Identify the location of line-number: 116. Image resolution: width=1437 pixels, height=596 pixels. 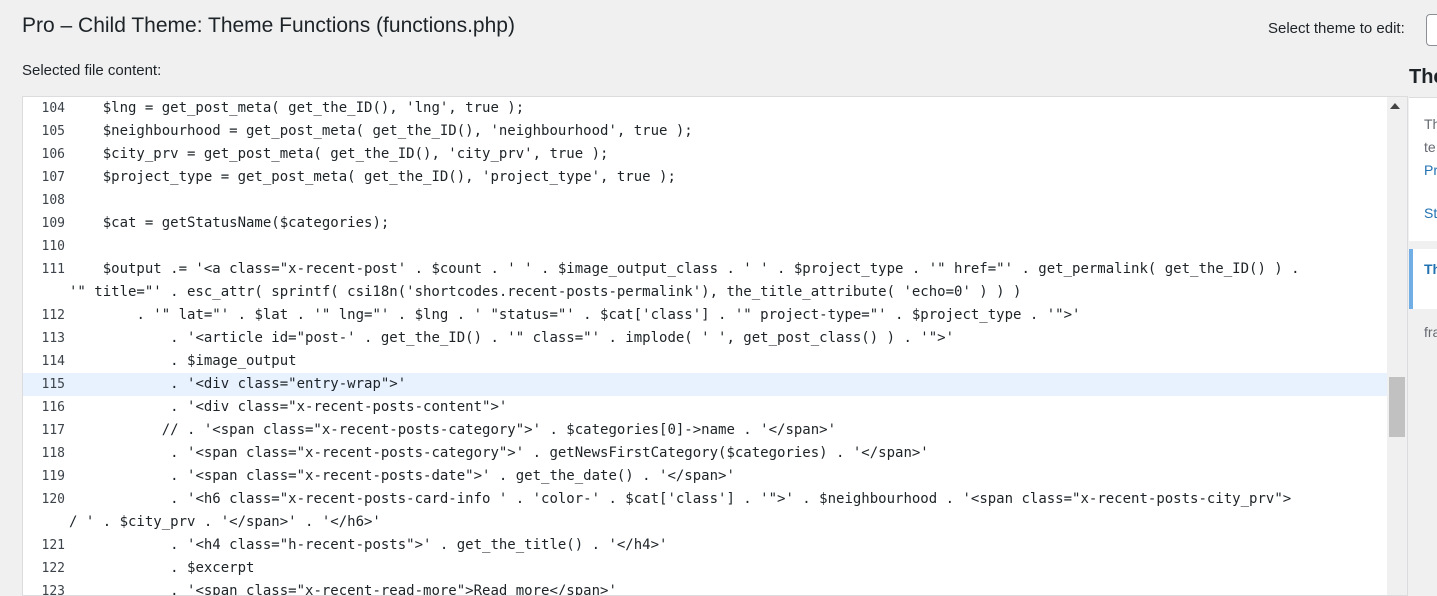
(53, 407).